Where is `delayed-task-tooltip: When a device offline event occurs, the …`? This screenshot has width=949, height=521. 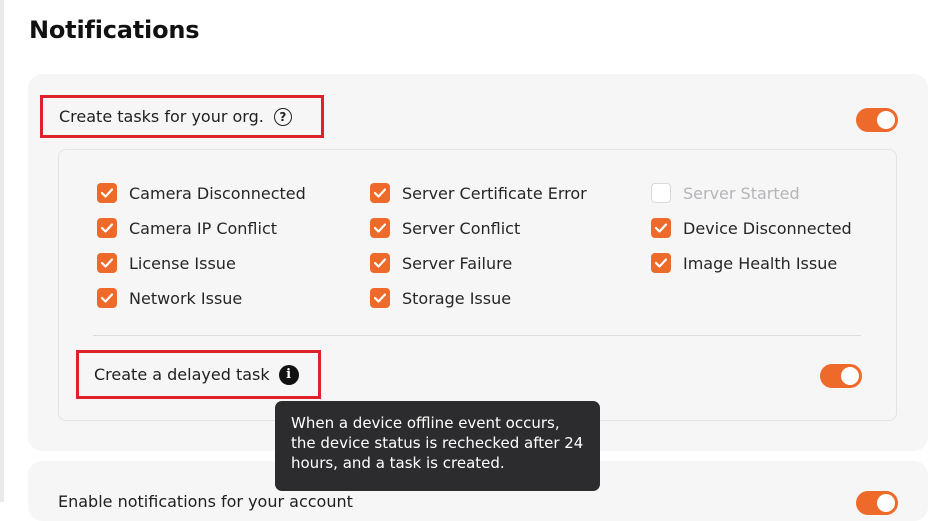
delayed-task-tooltip: When a device offline event occurs, the … is located at coordinates (437, 446).